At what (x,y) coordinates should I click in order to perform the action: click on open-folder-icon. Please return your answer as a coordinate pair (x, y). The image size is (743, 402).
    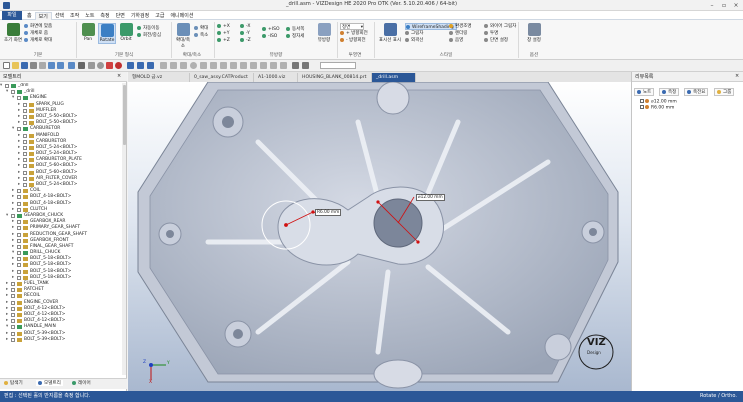
    Looking at the image, I should click on (15, 65).